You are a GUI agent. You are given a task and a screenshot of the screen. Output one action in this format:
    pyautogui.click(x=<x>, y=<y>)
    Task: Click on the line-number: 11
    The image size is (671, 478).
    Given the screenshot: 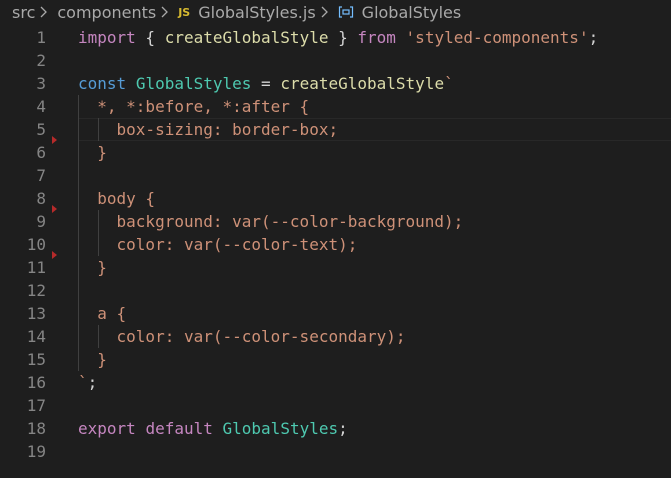 What is the action you would take?
    pyautogui.click(x=36, y=267)
    